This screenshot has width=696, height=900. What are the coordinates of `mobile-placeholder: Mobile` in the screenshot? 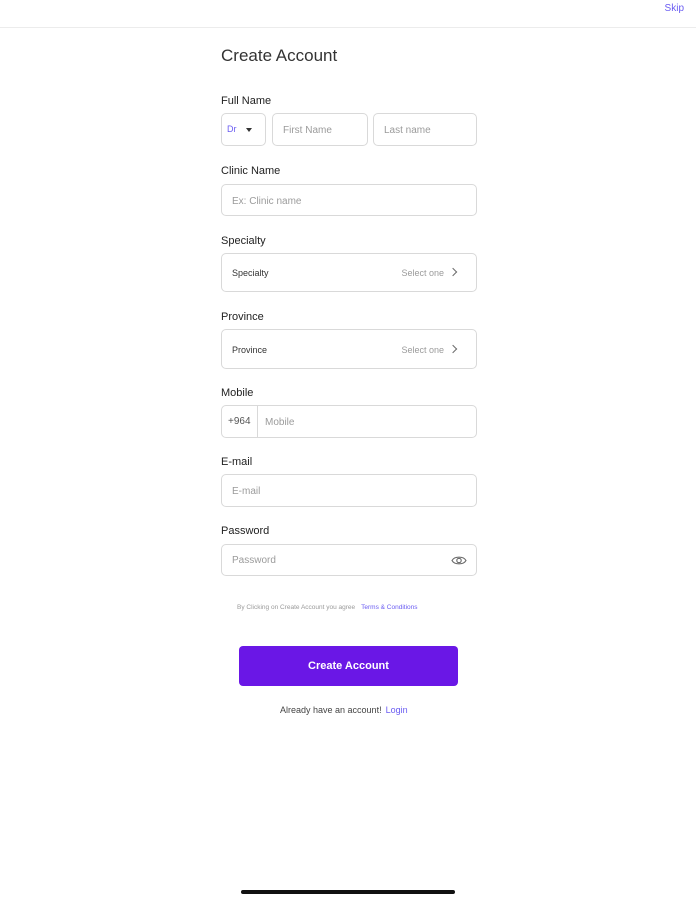 It's located at (280, 422).